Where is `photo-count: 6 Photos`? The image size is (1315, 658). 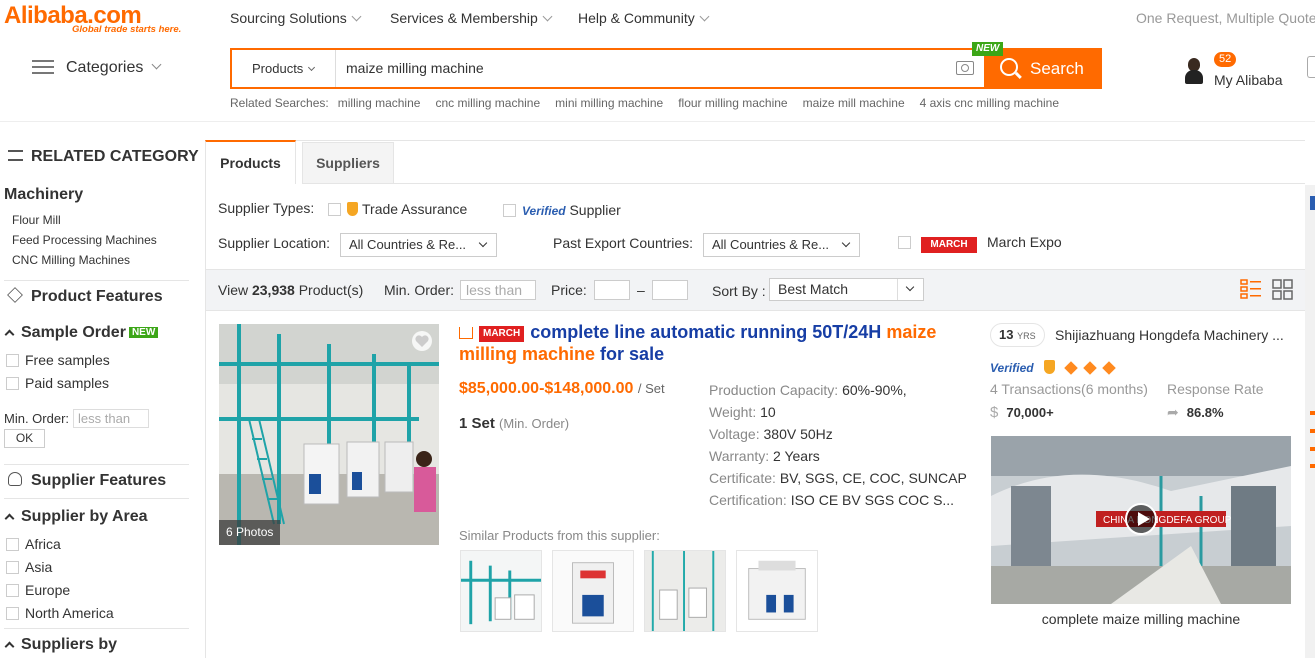 photo-count: 6 Photos is located at coordinates (250, 532).